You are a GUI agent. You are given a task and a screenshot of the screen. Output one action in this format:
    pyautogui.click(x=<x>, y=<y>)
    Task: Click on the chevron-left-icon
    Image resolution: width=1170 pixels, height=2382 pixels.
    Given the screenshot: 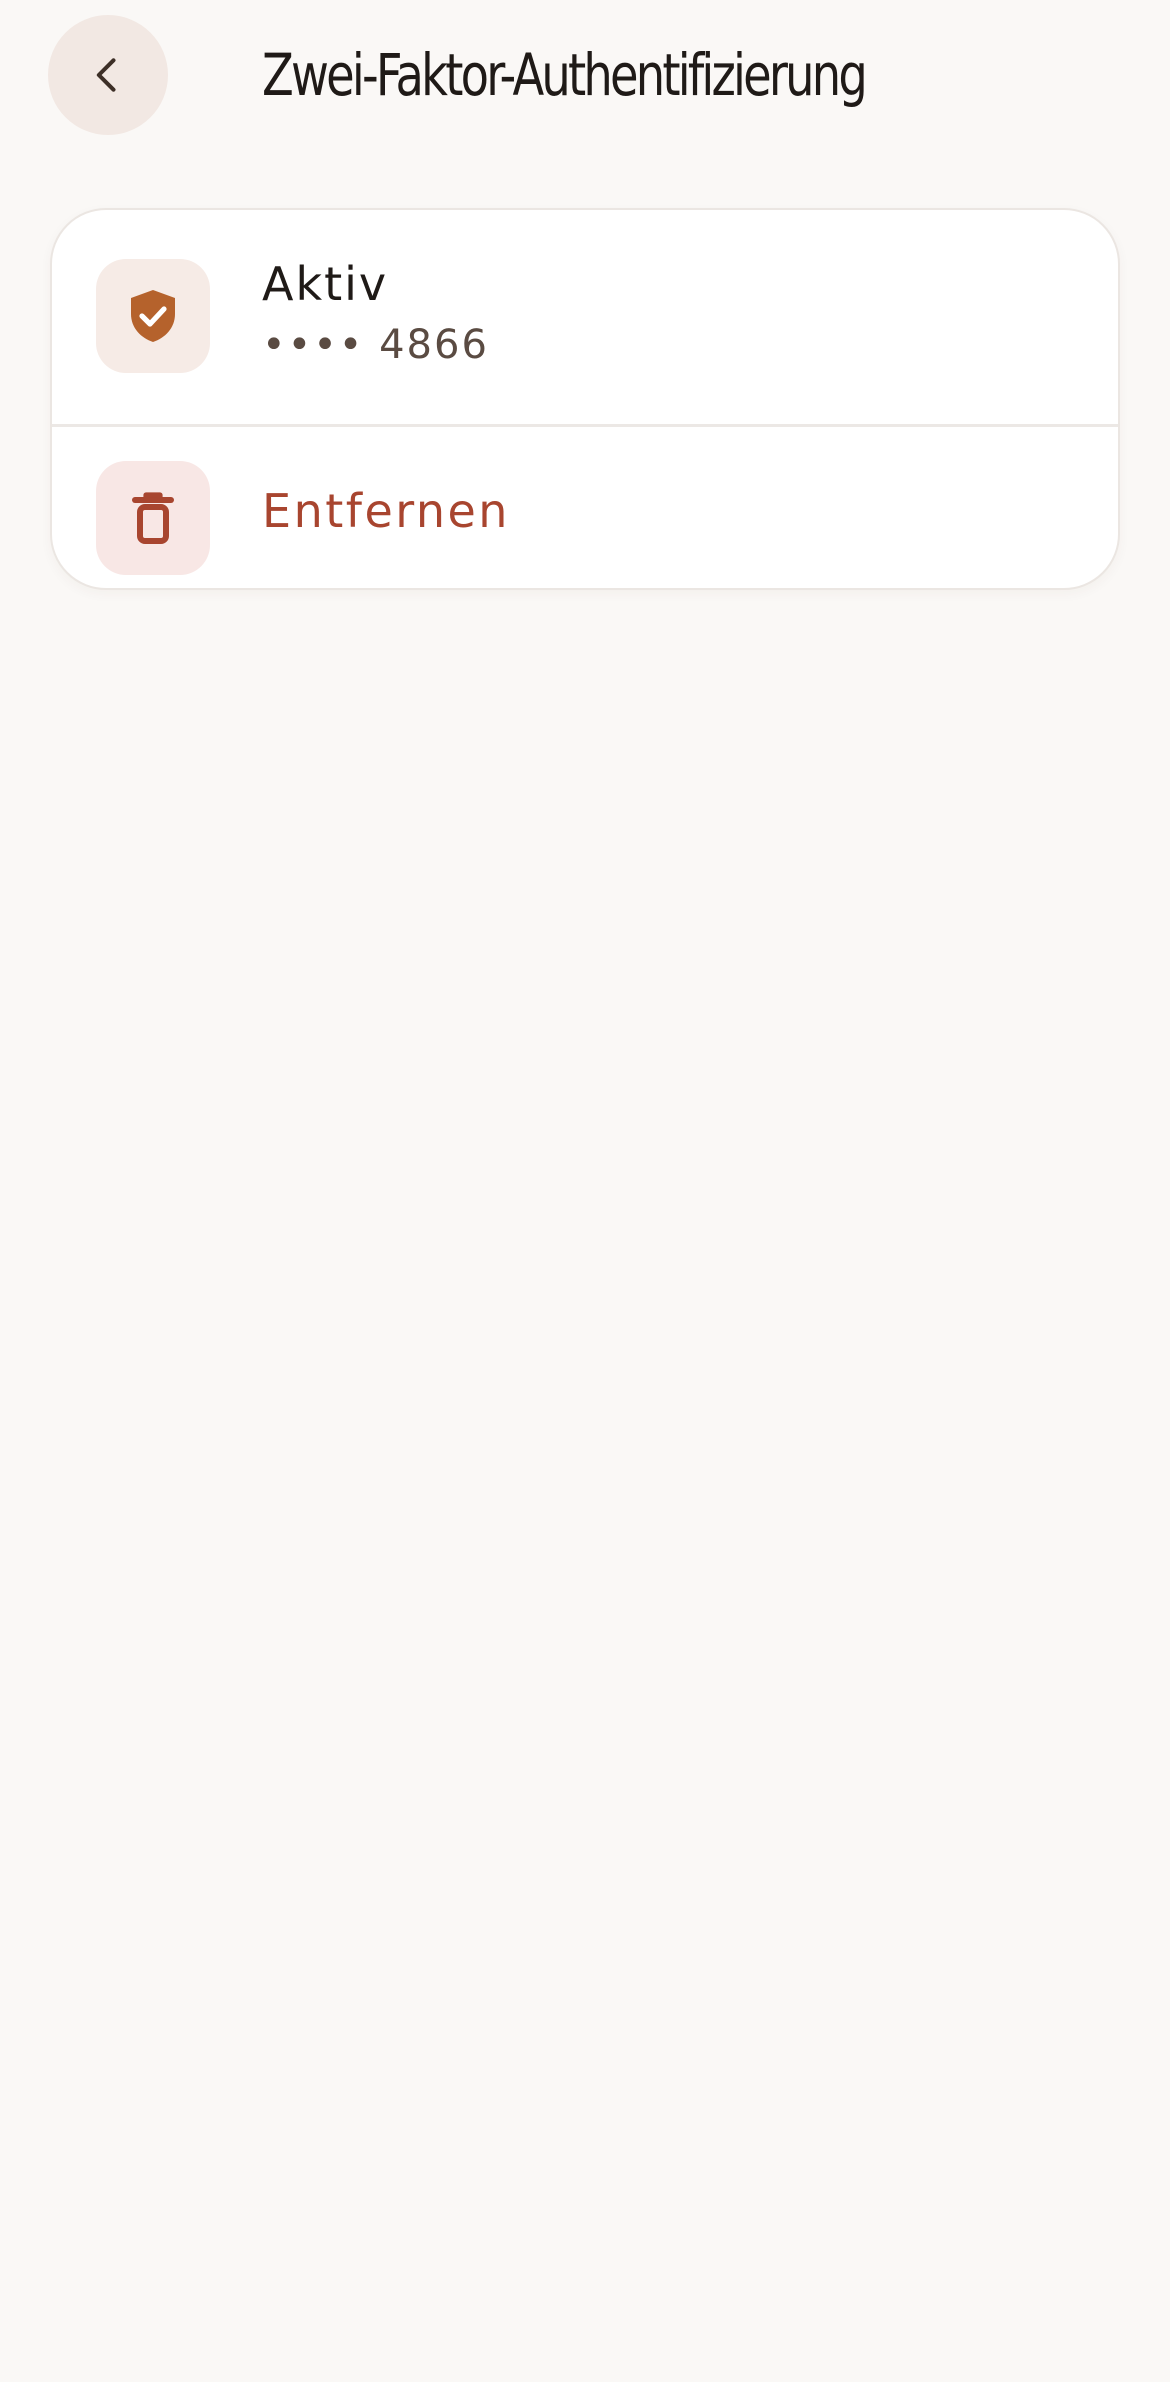 What is the action you would take?
    pyautogui.click(x=106, y=75)
    